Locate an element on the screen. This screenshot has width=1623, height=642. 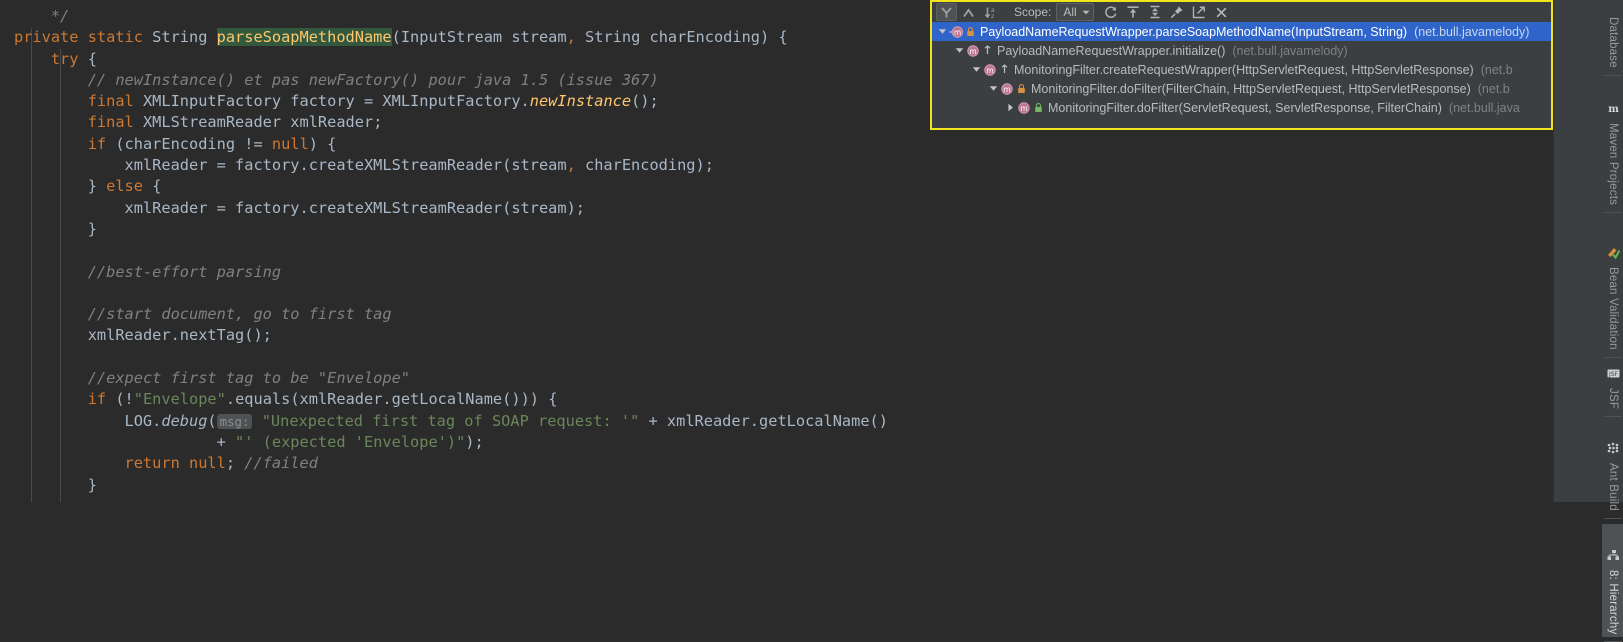
code-token: (); is located at coordinates (645, 101).